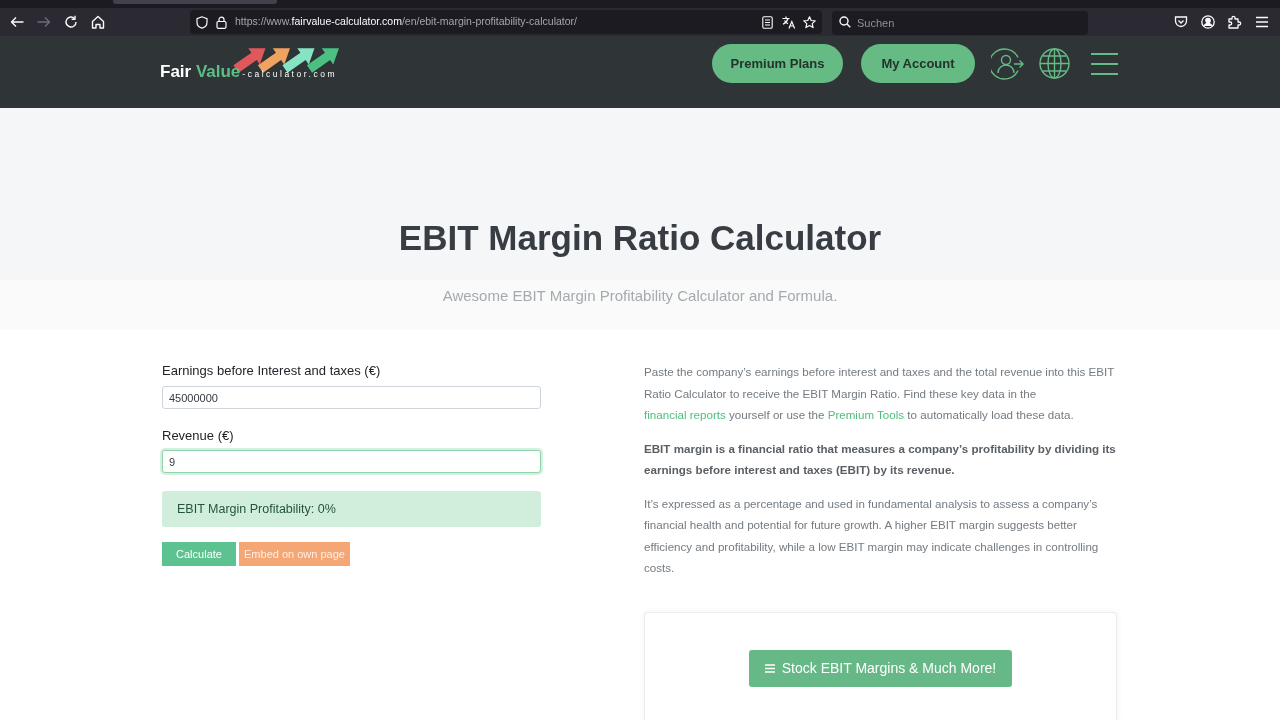  I want to click on home-icon, so click(98, 22).